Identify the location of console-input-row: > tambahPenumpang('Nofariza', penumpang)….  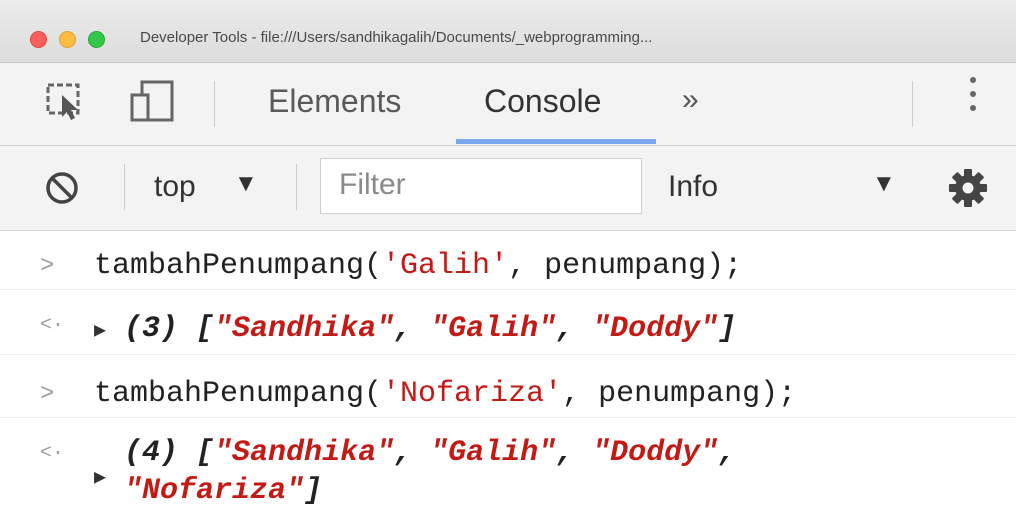
(508, 386).